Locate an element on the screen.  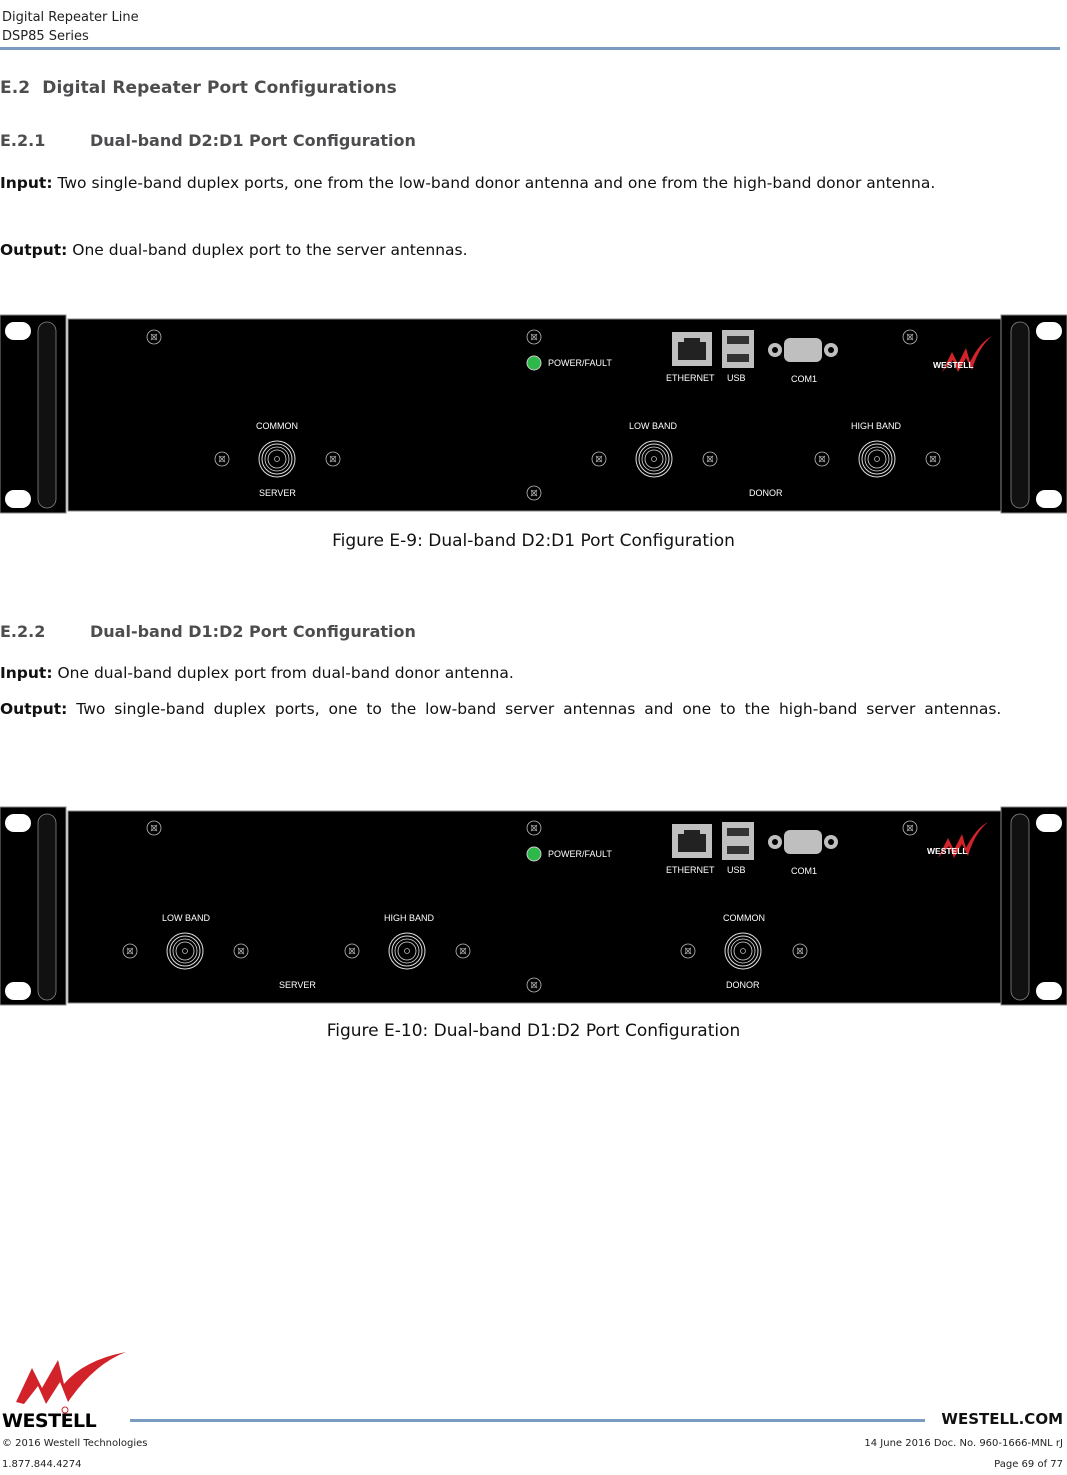
subsection-title: Dual-band D2:D1 Port Configuration is located at coordinates (253, 140).